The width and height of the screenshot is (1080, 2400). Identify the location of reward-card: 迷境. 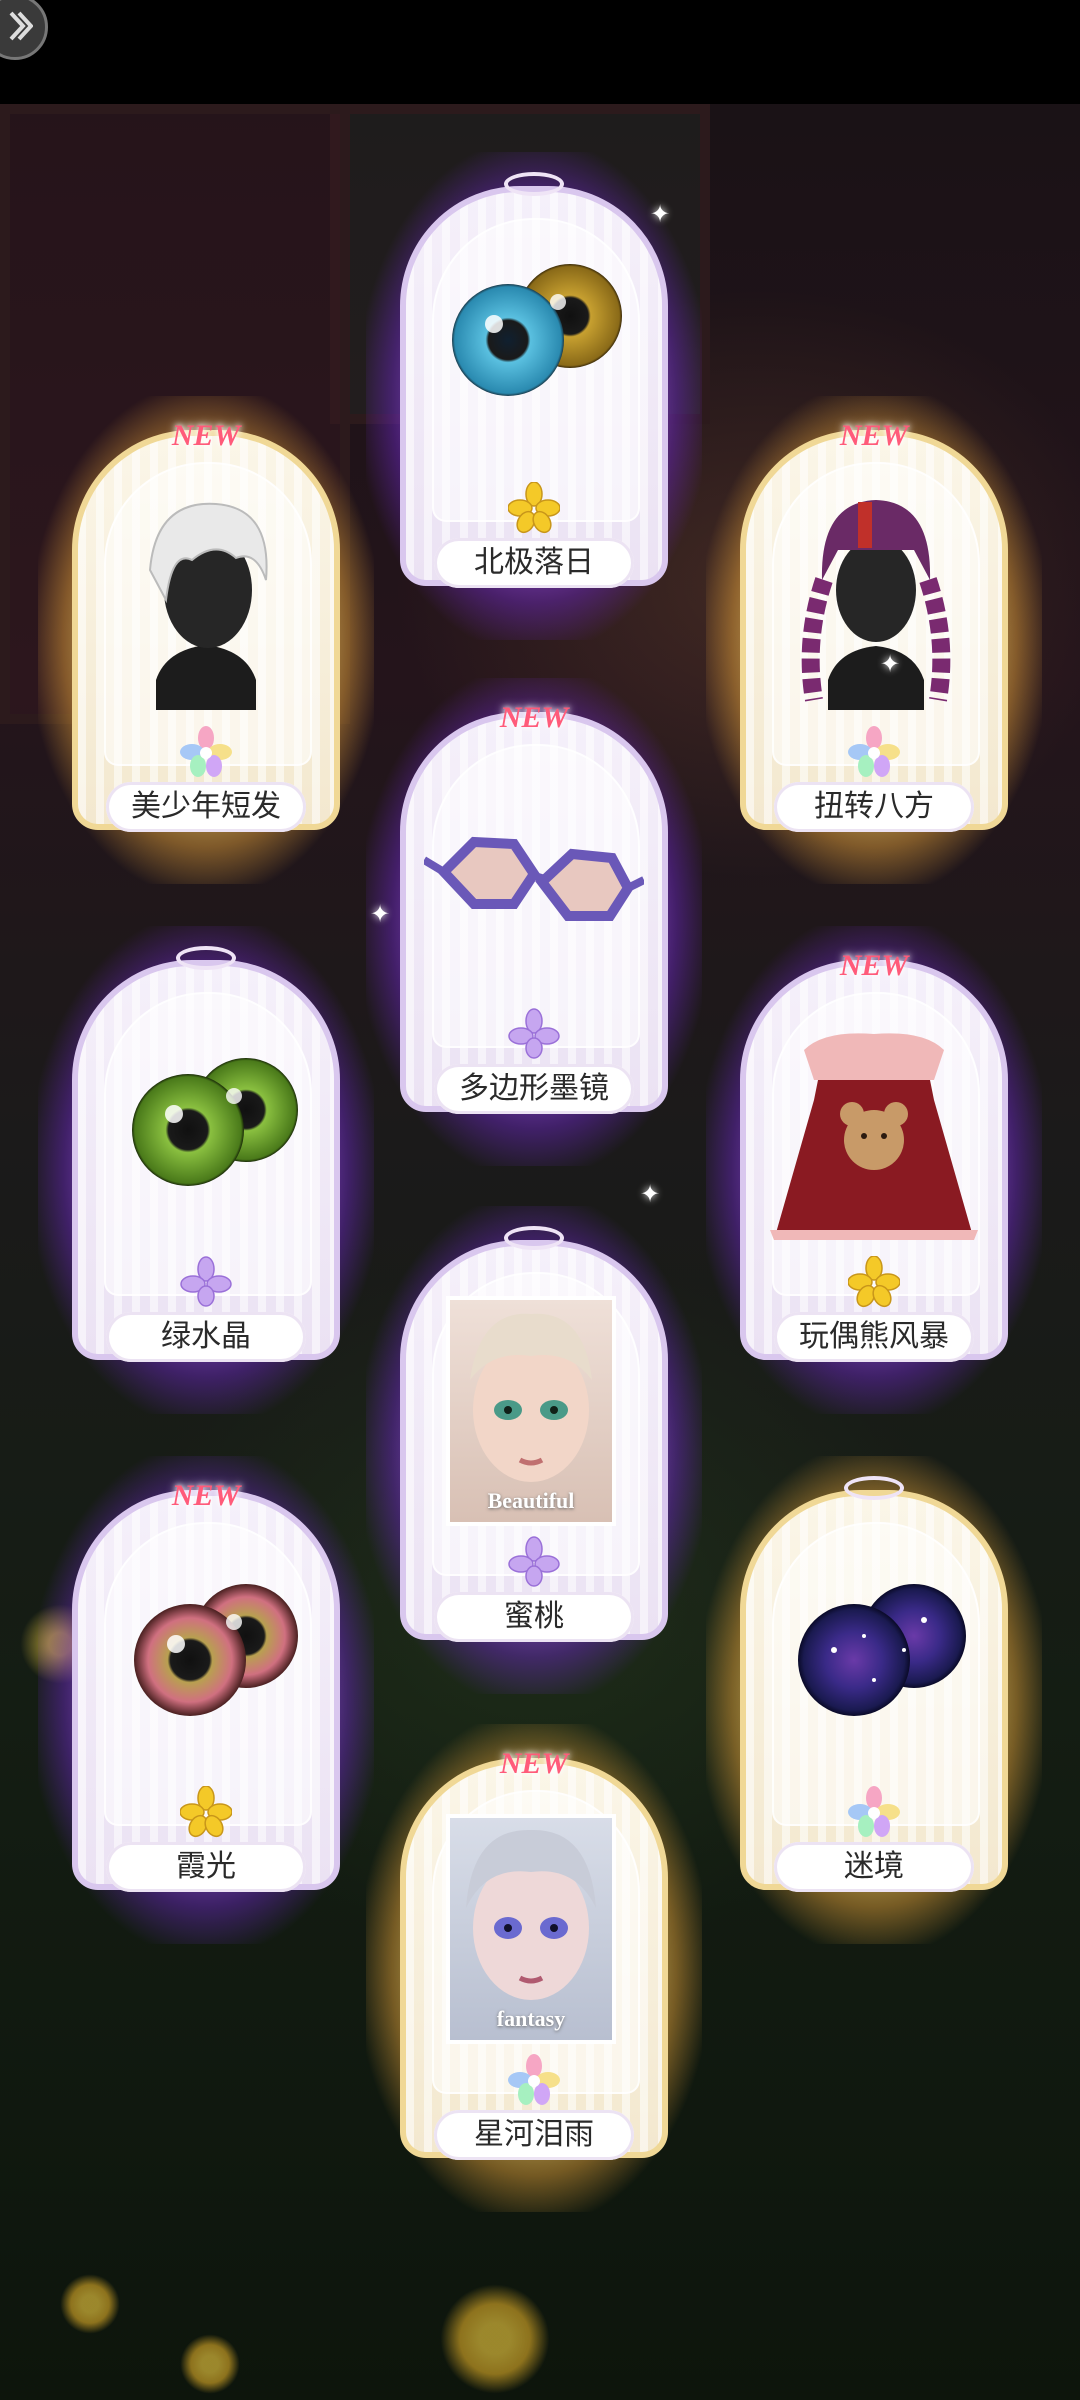
(874, 1700).